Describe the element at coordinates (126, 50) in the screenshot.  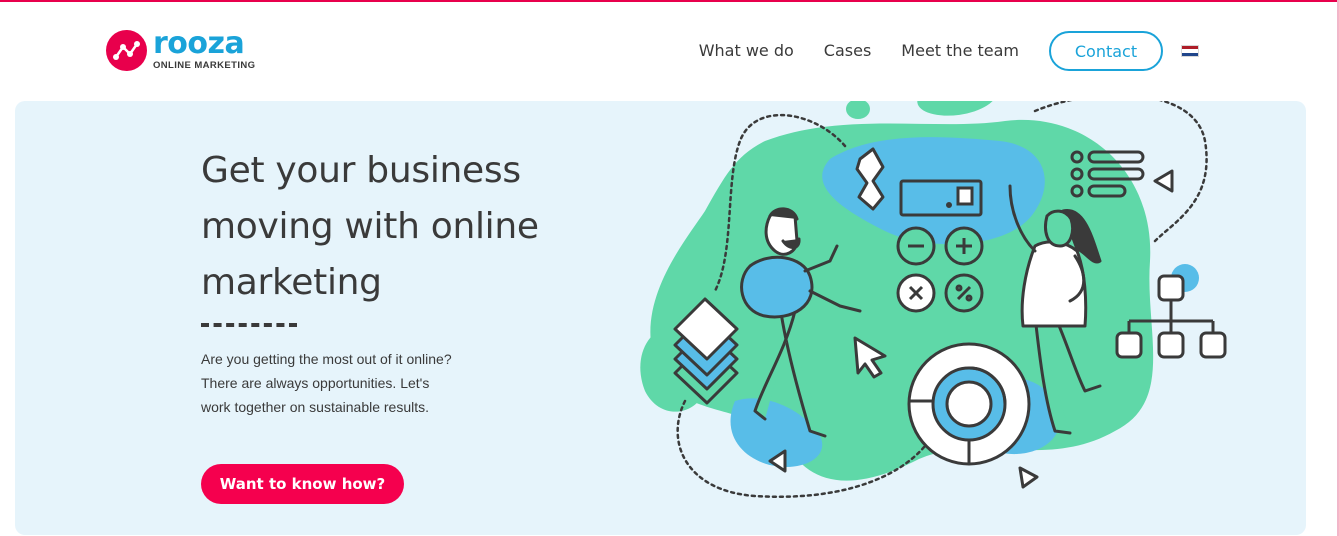
I see `logo-mark-icon` at that location.